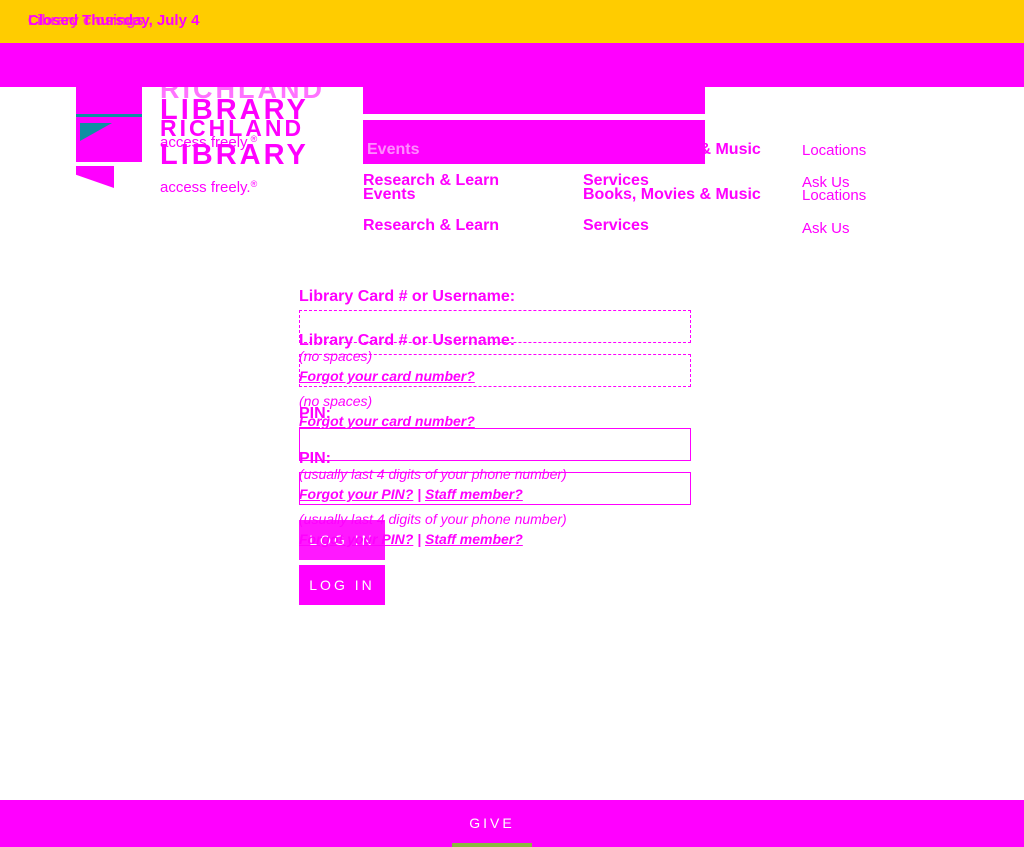  What do you see at coordinates (492, 823) in the screenshot?
I see `give-link: GIVE` at bounding box center [492, 823].